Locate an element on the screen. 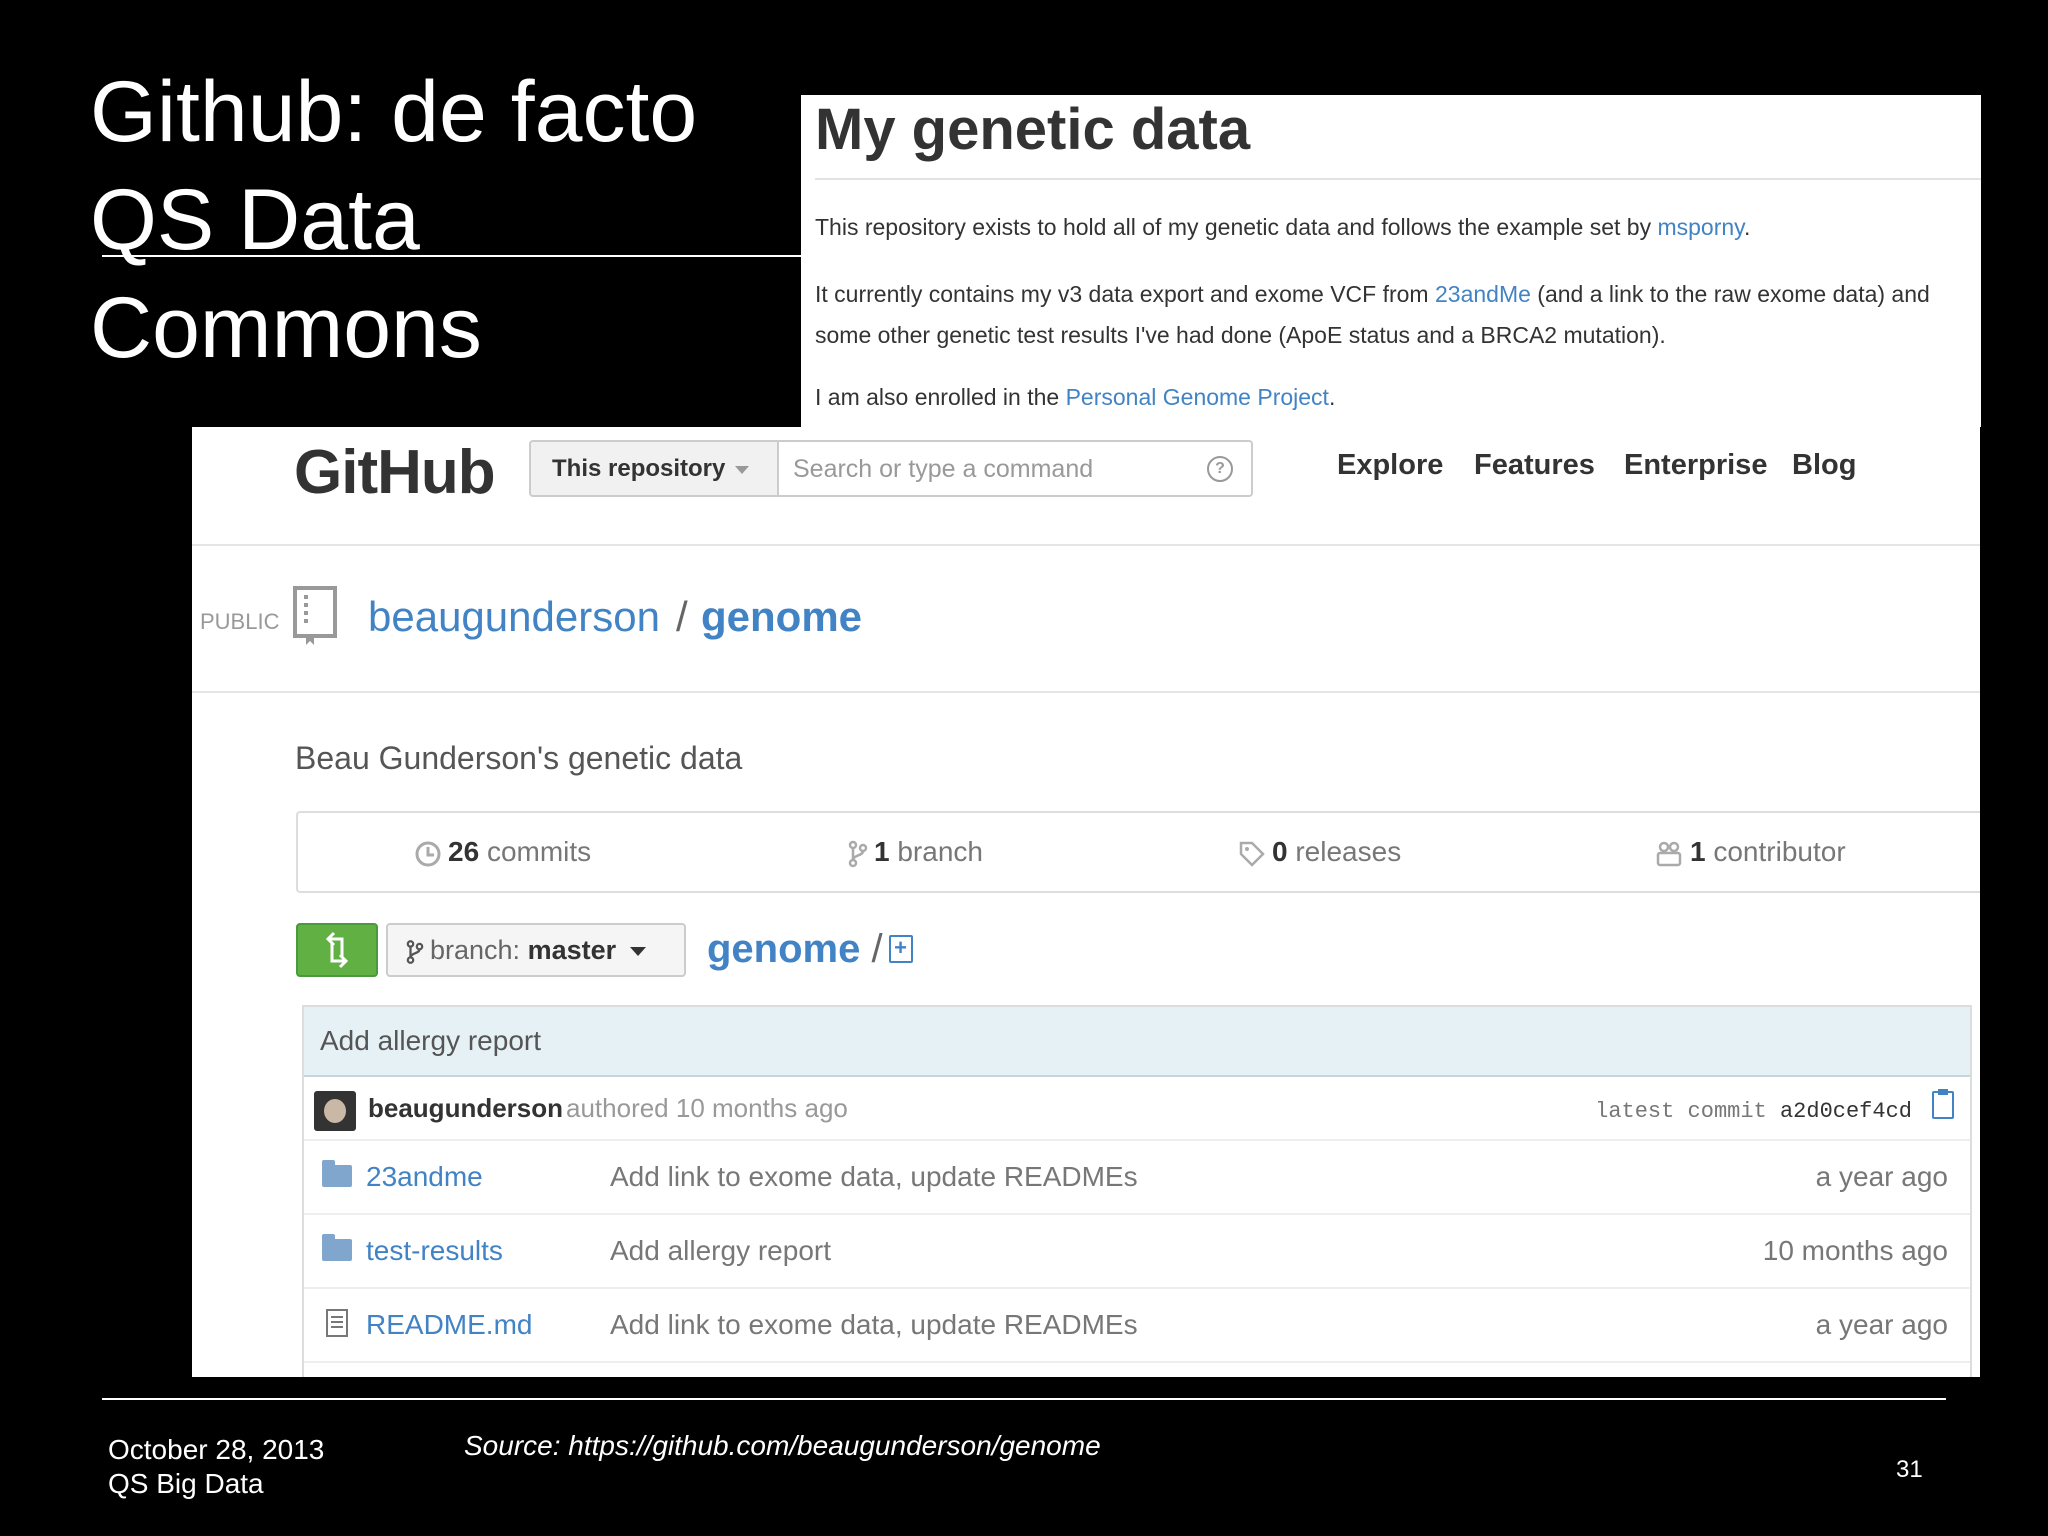  commits-count: 26 is located at coordinates (464, 851).